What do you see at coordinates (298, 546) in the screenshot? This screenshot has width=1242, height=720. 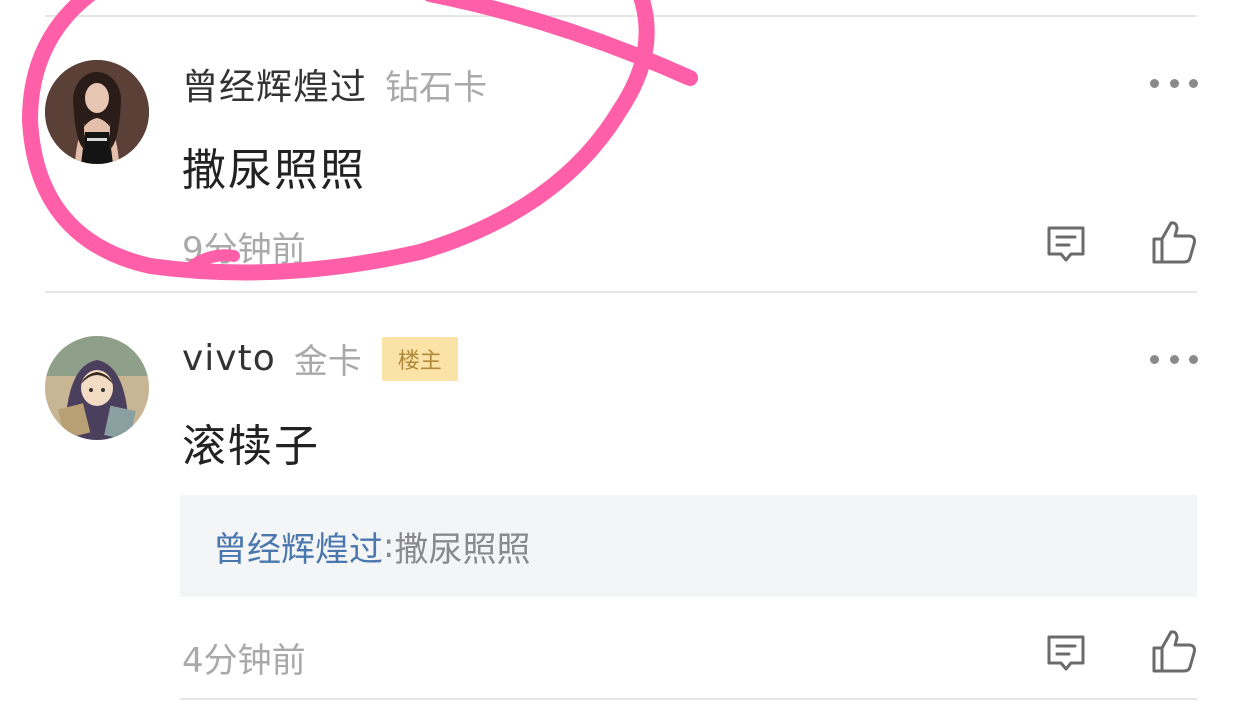 I see `quote-author: 曾经辉煌过` at bounding box center [298, 546].